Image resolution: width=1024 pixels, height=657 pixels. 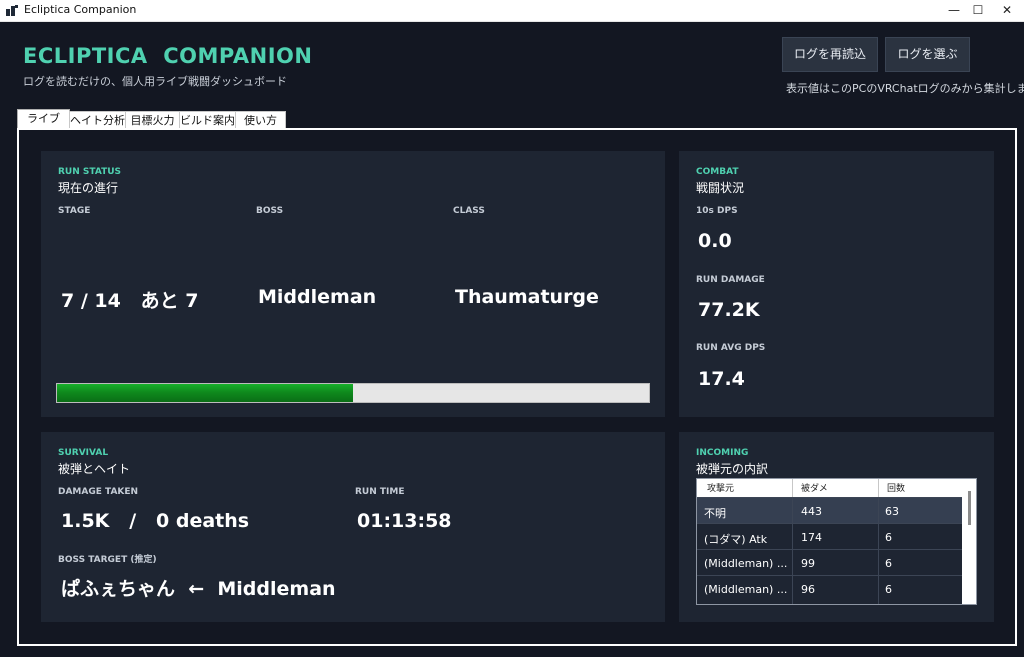 I want to click on boss-label: BOSS, so click(x=270, y=211).